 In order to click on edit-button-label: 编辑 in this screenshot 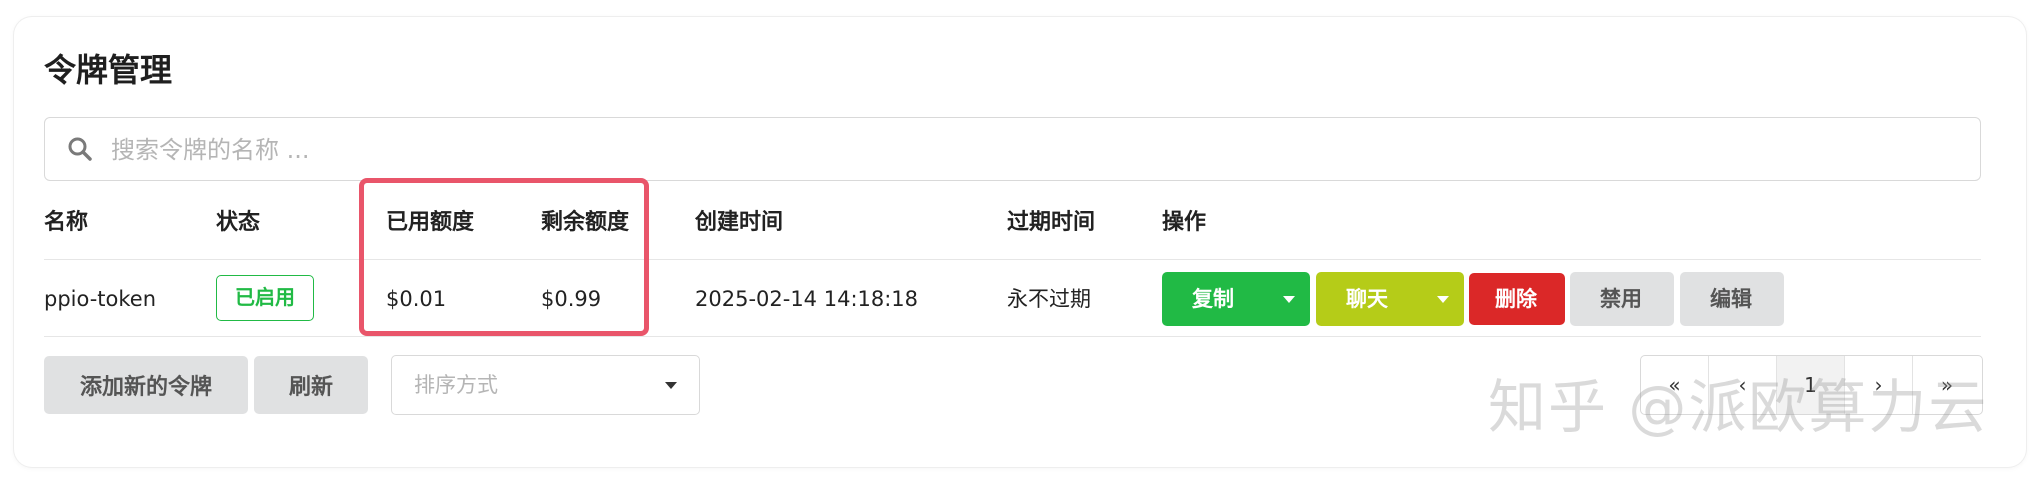, I will do `click(1731, 299)`.